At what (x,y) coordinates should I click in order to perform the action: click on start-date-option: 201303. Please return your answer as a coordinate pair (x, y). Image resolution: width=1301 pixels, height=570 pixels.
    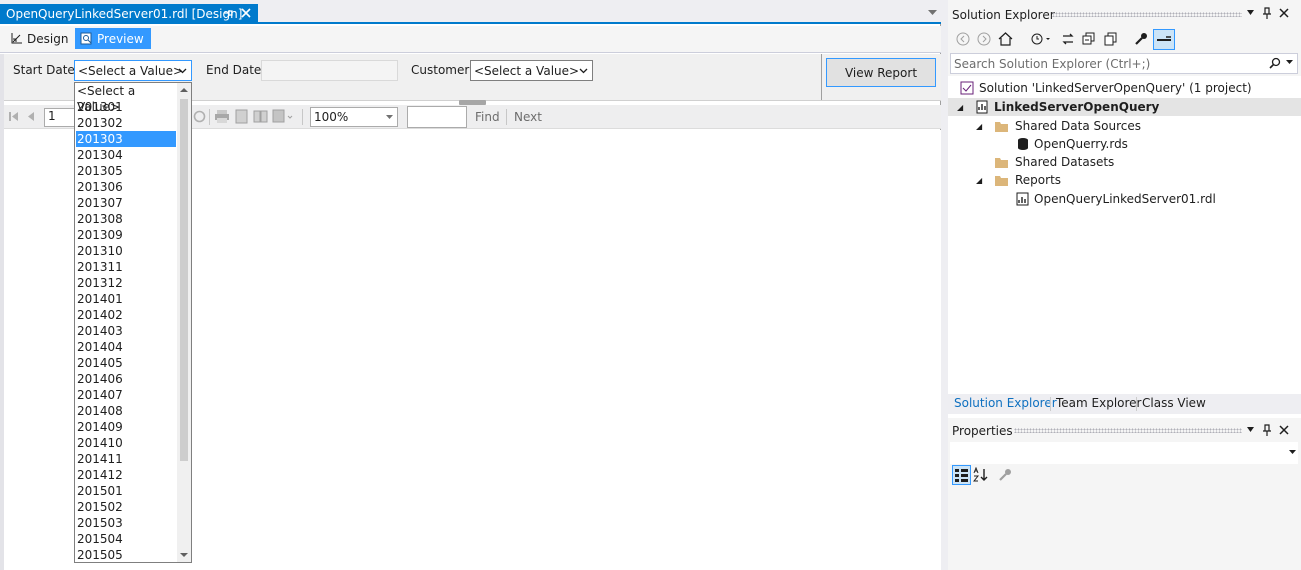
    Looking at the image, I should click on (126, 139).